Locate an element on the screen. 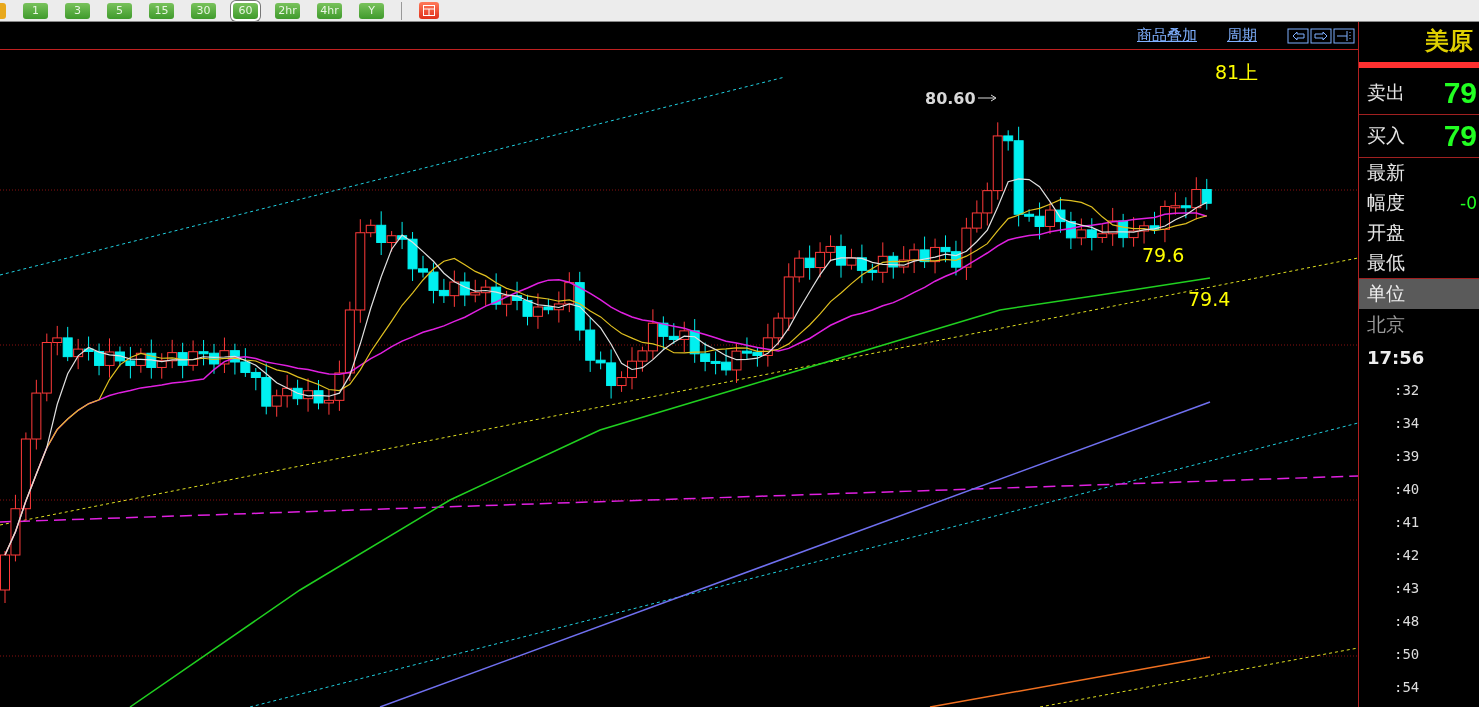 This screenshot has height=707, width=1479. quote-label: 最低 is located at coordinates (1386, 262).